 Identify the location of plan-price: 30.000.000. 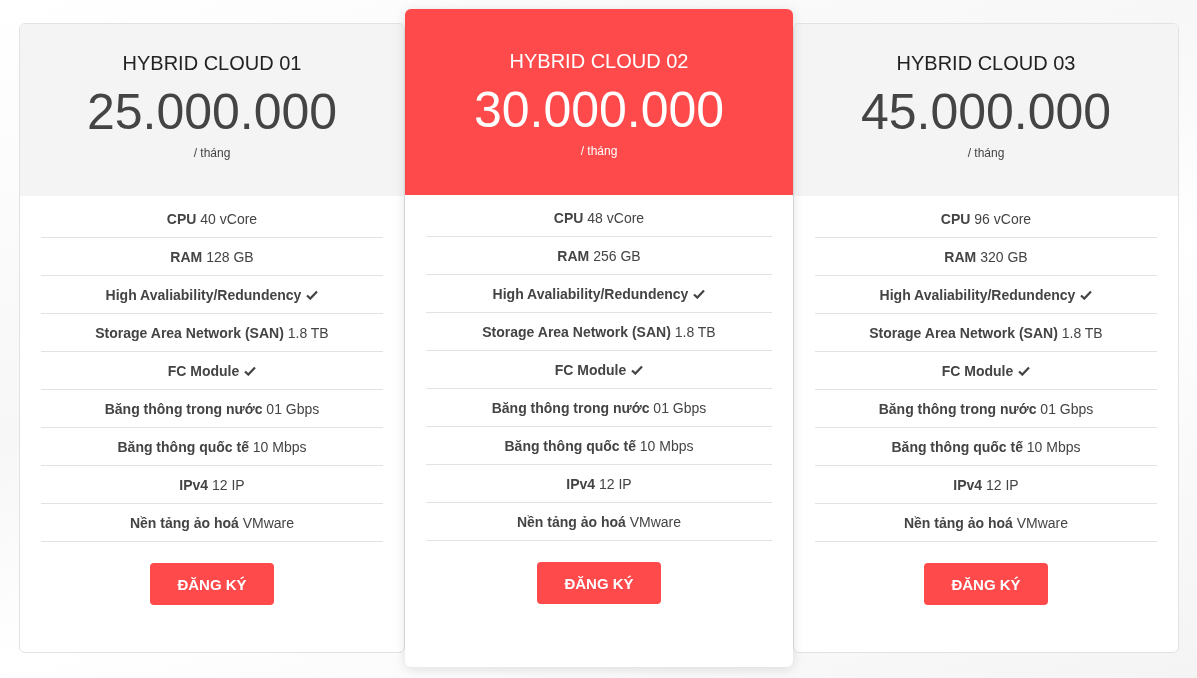
(599, 110).